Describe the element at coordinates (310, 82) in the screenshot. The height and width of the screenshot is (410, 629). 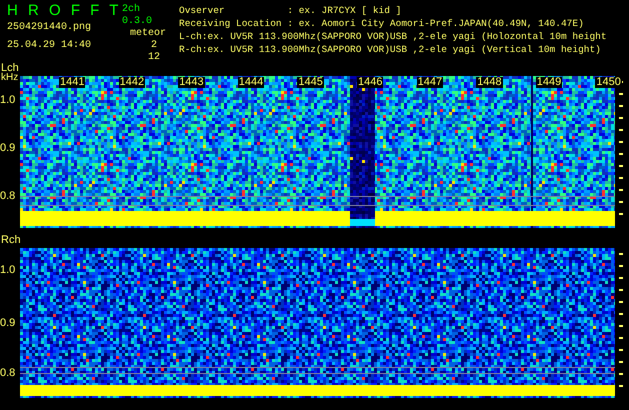
I see `time-label: 1445` at that location.